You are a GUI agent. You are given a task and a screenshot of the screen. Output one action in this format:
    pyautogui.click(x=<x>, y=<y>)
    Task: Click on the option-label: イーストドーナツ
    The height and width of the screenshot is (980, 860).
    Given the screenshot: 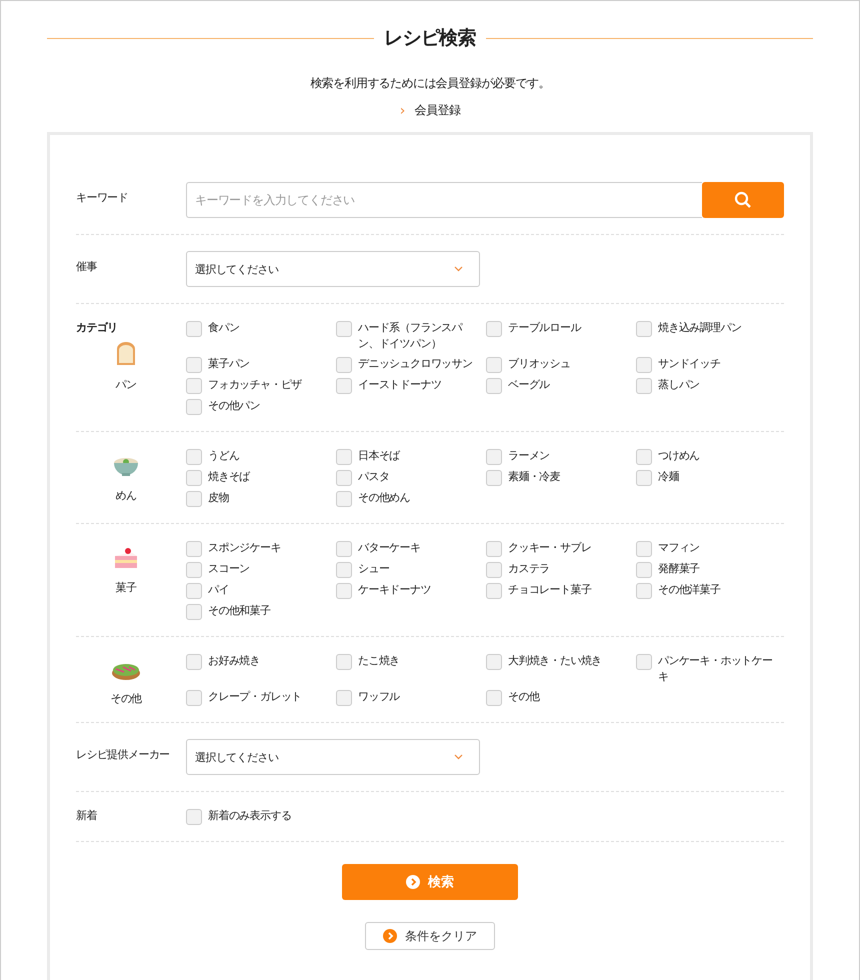 What is the action you would take?
    pyautogui.click(x=400, y=385)
    